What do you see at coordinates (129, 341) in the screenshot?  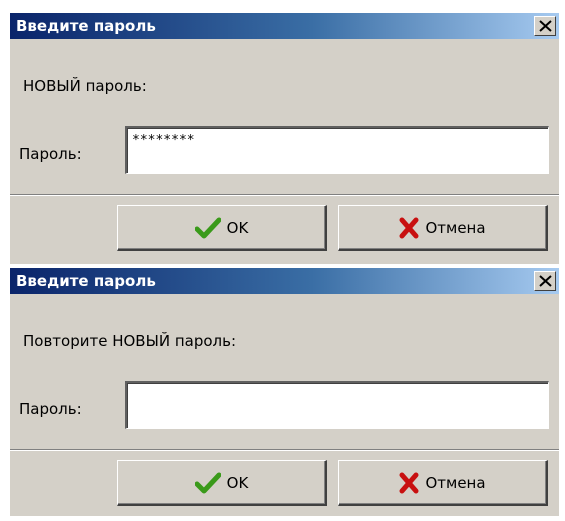 I see `dialog-prompt: Повторите НОВЫЙ пароль:` at bounding box center [129, 341].